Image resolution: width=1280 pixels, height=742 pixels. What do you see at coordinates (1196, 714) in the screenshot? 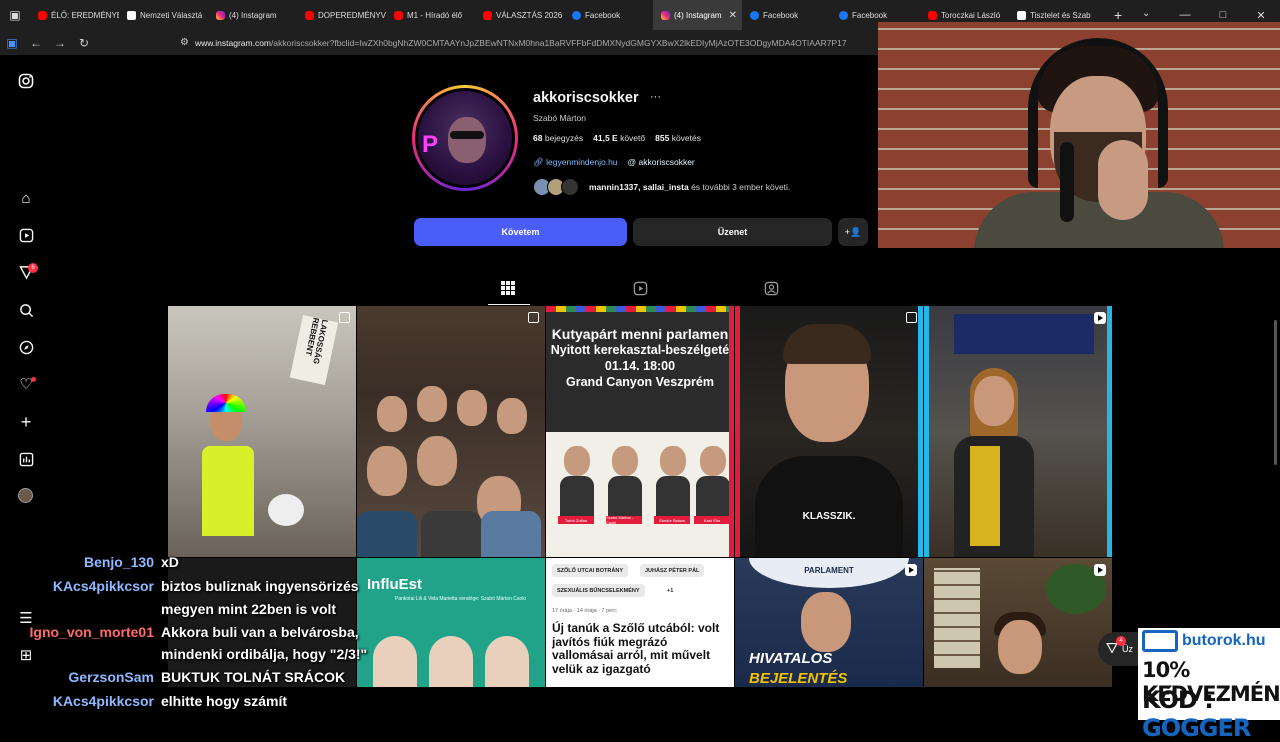
I see `sponsor-code: KÓD : GOGGER` at bounding box center [1196, 714].